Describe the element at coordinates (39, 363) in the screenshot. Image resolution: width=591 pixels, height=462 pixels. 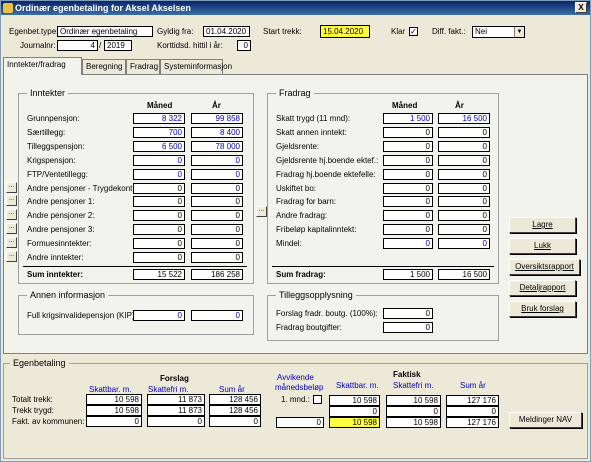
I see `egenbetaling-title: Egenbetaling` at that location.